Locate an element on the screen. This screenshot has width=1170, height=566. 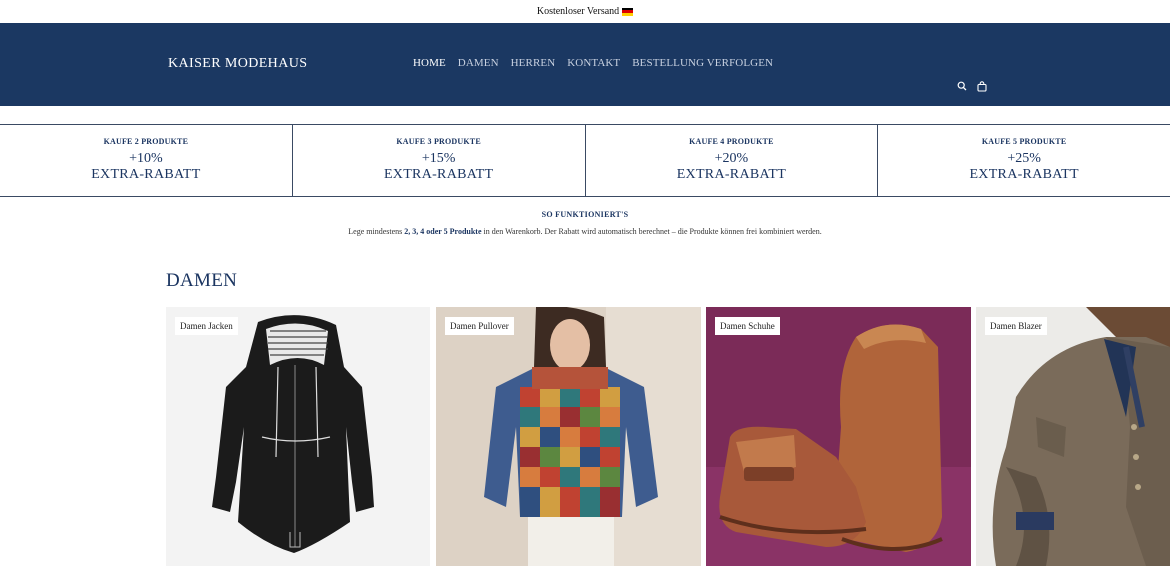
tier-percent: +20% is located at coordinates (731, 158).